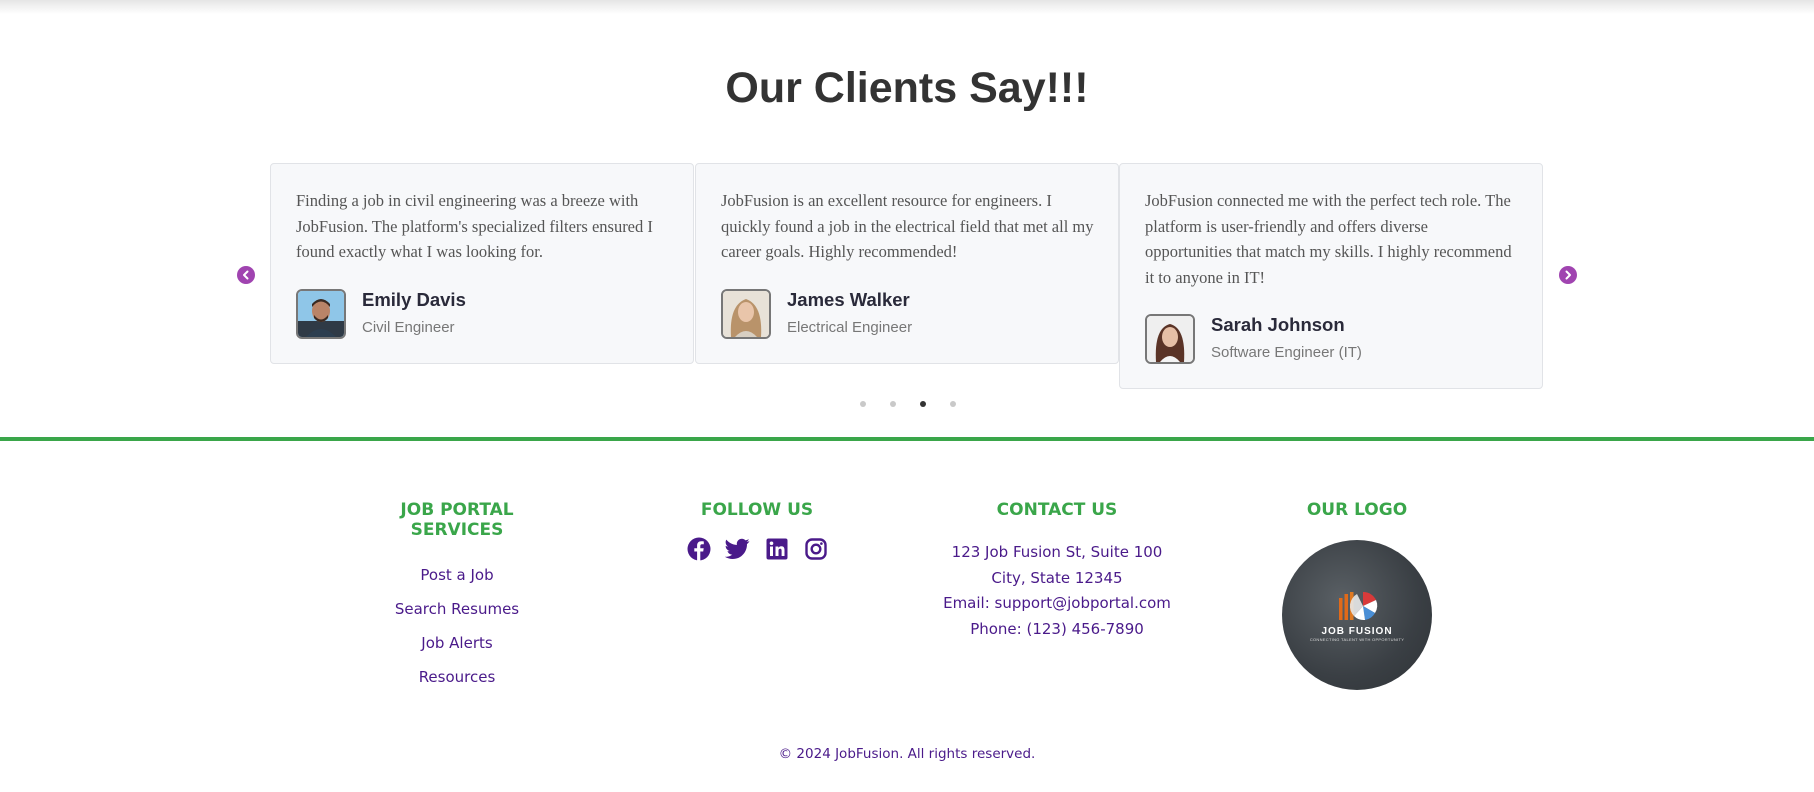 This screenshot has height=792, width=1814. Describe the element at coordinates (907, 439) in the screenshot. I see `footer-divider` at that location.